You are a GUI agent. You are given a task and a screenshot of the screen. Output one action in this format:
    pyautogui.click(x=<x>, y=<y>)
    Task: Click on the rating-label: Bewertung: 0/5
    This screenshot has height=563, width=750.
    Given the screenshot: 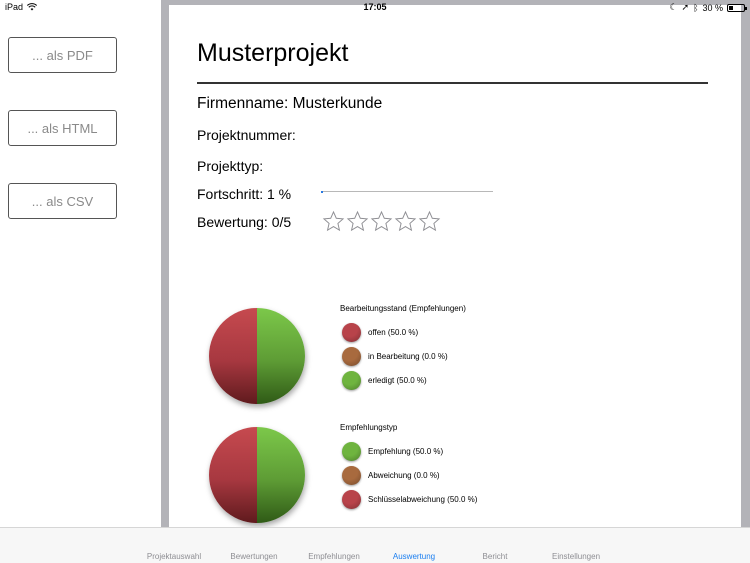 What is the action you would take?
    pyautogui.click(x=244, y=222)
    